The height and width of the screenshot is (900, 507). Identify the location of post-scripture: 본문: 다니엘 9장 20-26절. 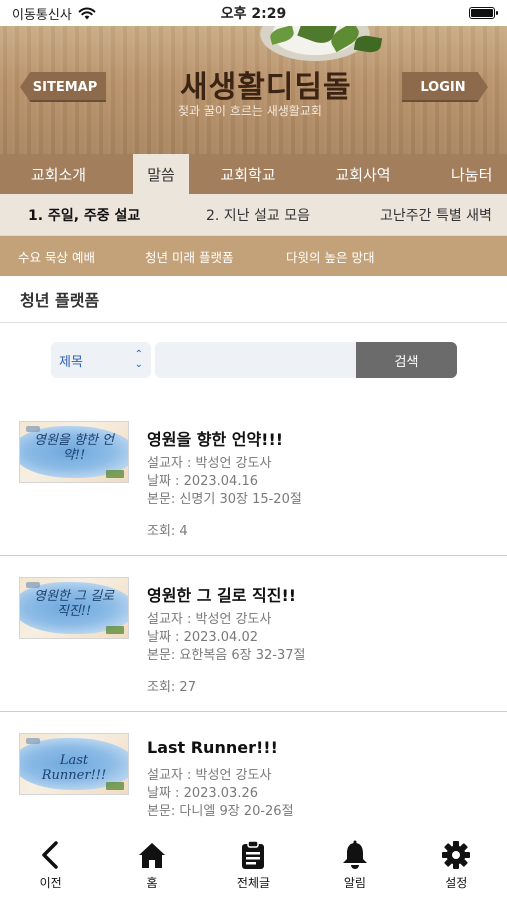
(220, 811).